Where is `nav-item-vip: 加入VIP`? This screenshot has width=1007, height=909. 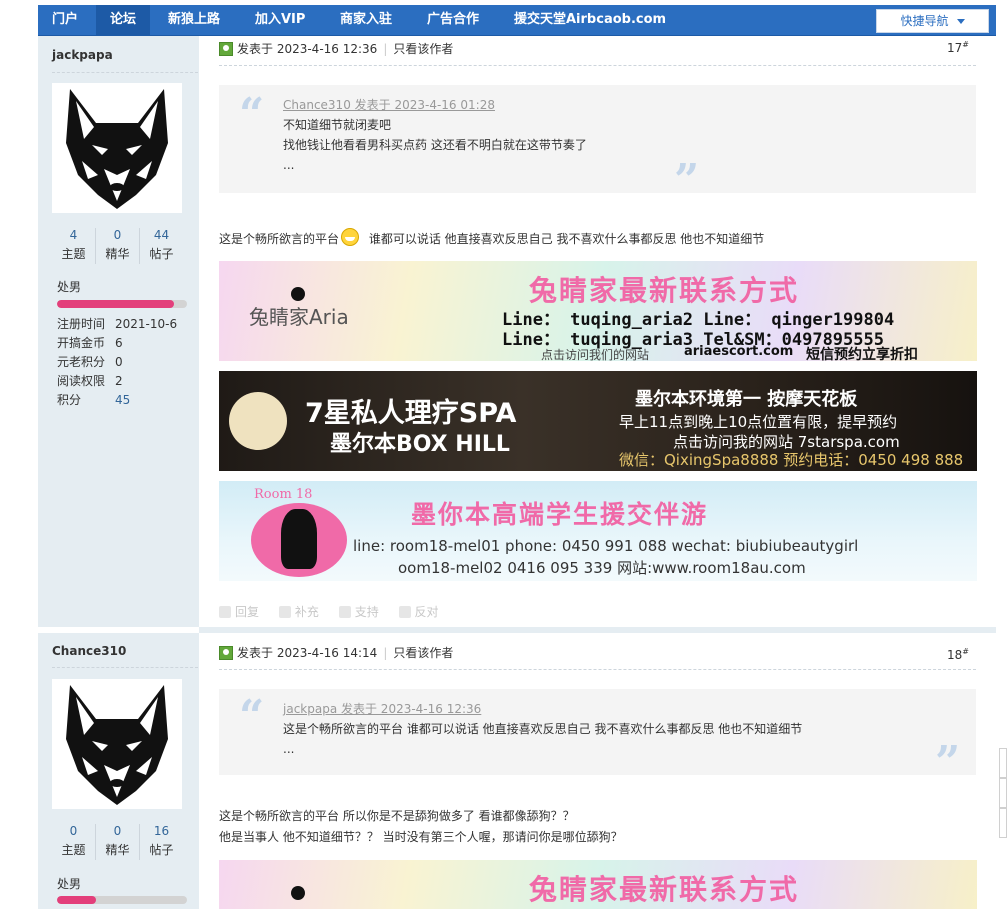 nav-item-vip: 加入VIP is located at coordinates (280, 20).